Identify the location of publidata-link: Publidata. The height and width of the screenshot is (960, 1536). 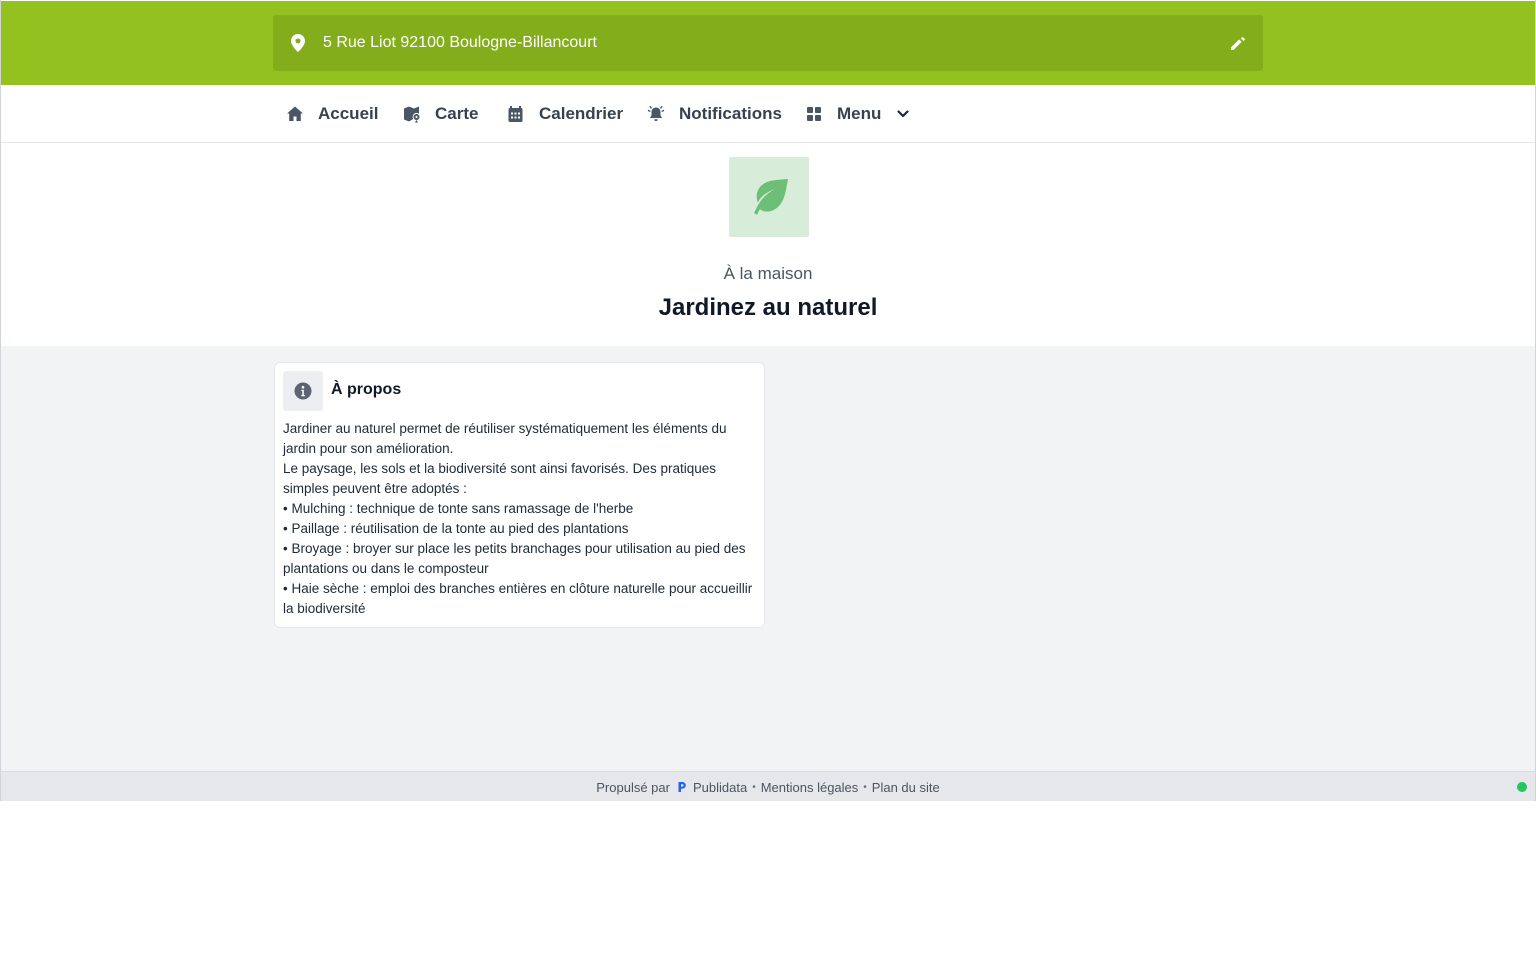
(720, 787).